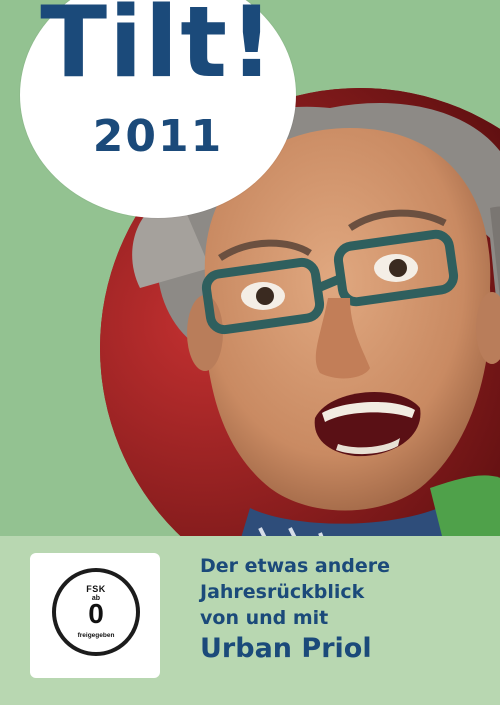  I want to click on fsk-age: 0, so click(96, 613).